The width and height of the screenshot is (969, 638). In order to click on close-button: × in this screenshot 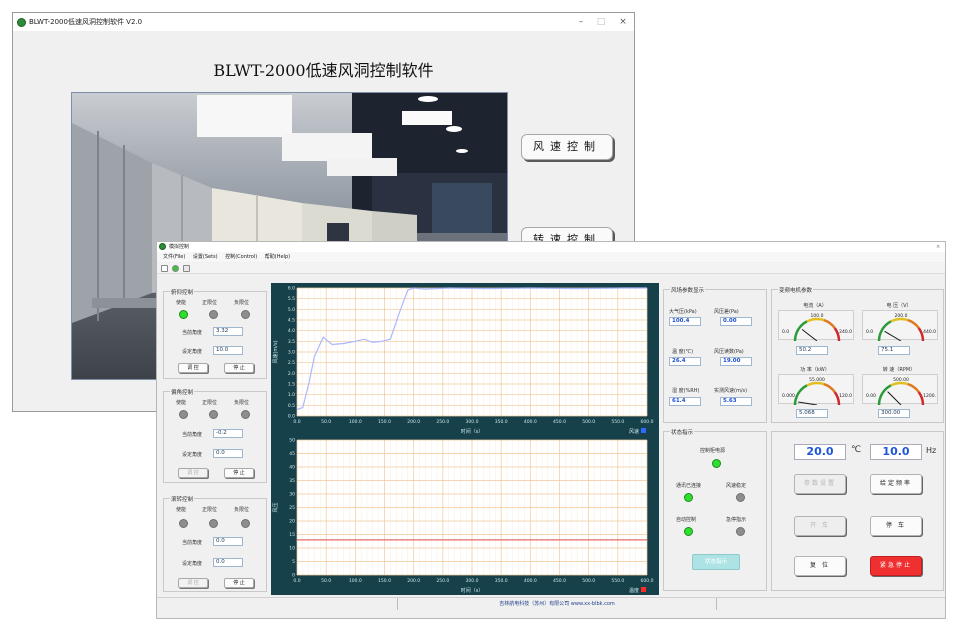, I will do `click(623, 22)`.